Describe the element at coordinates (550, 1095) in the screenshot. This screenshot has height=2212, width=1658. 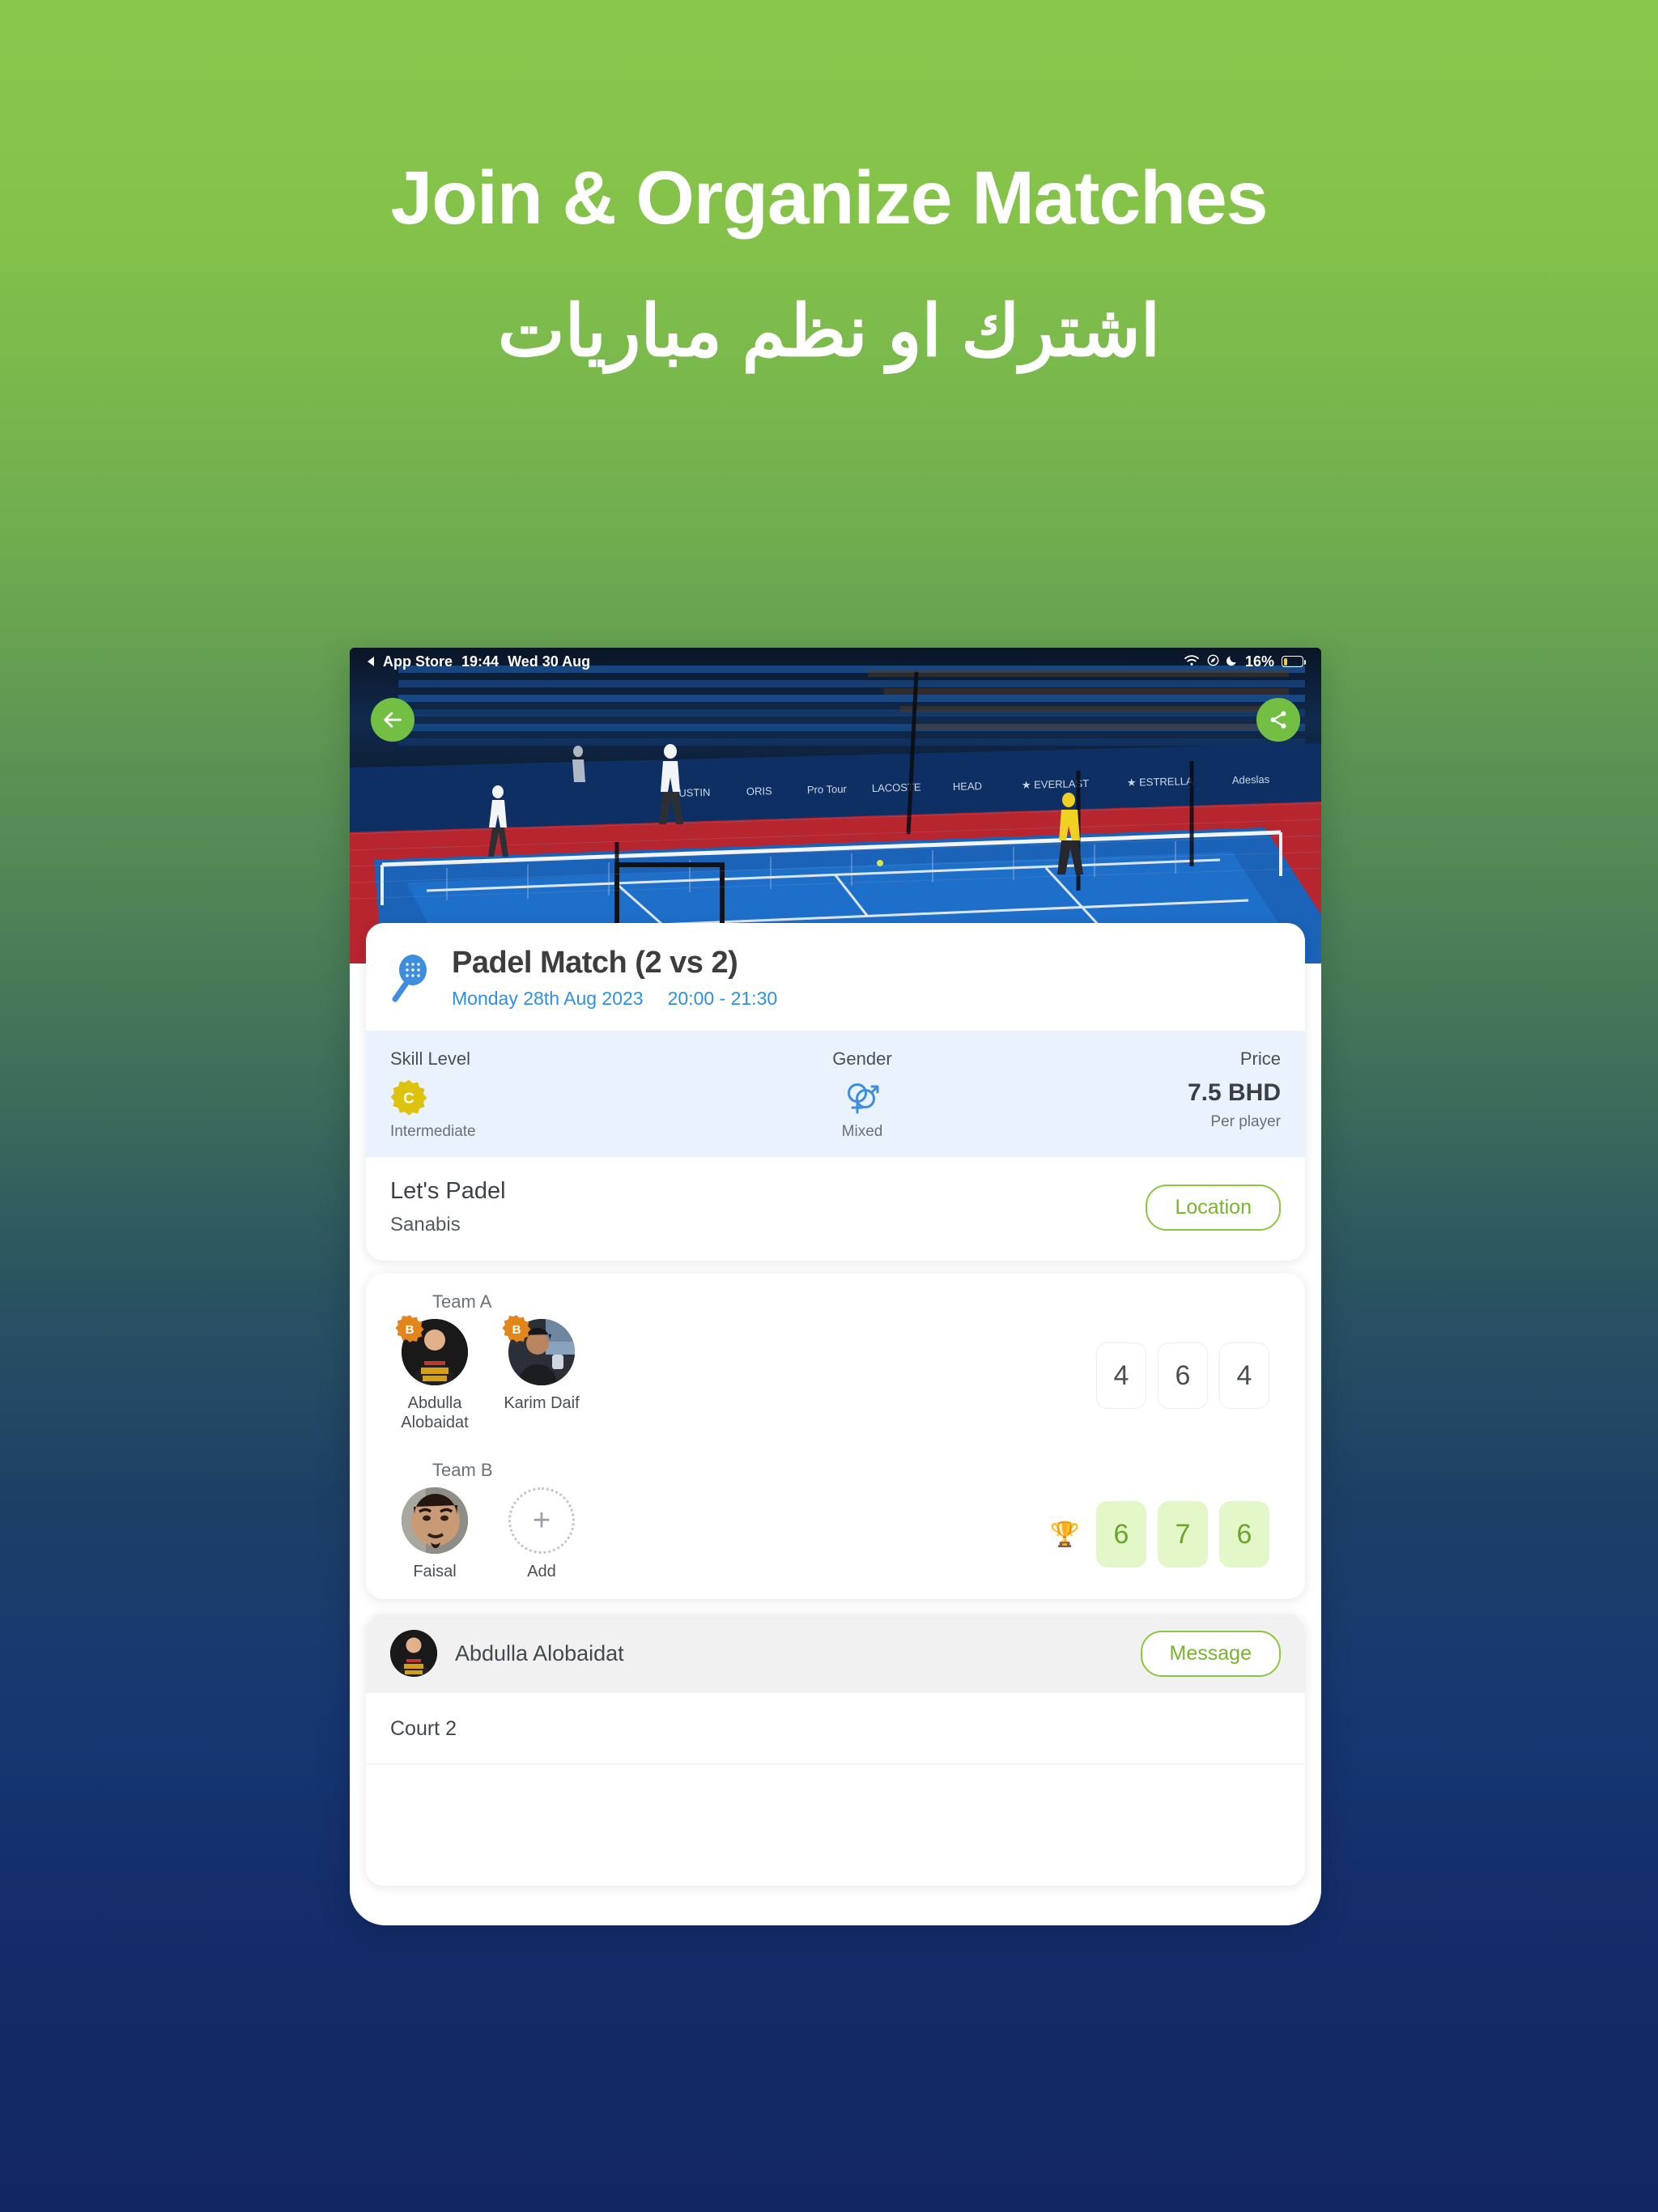
I see `stat-skill-level: Skill Level C Intermediate` at that location.